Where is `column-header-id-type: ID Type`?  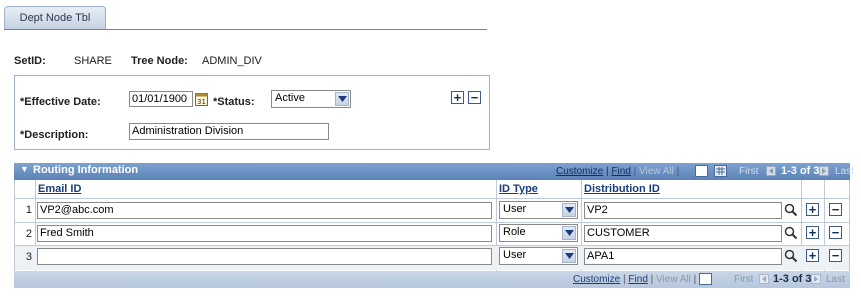
column-header-id-type: ID Type is located at coordinates (518, 189).